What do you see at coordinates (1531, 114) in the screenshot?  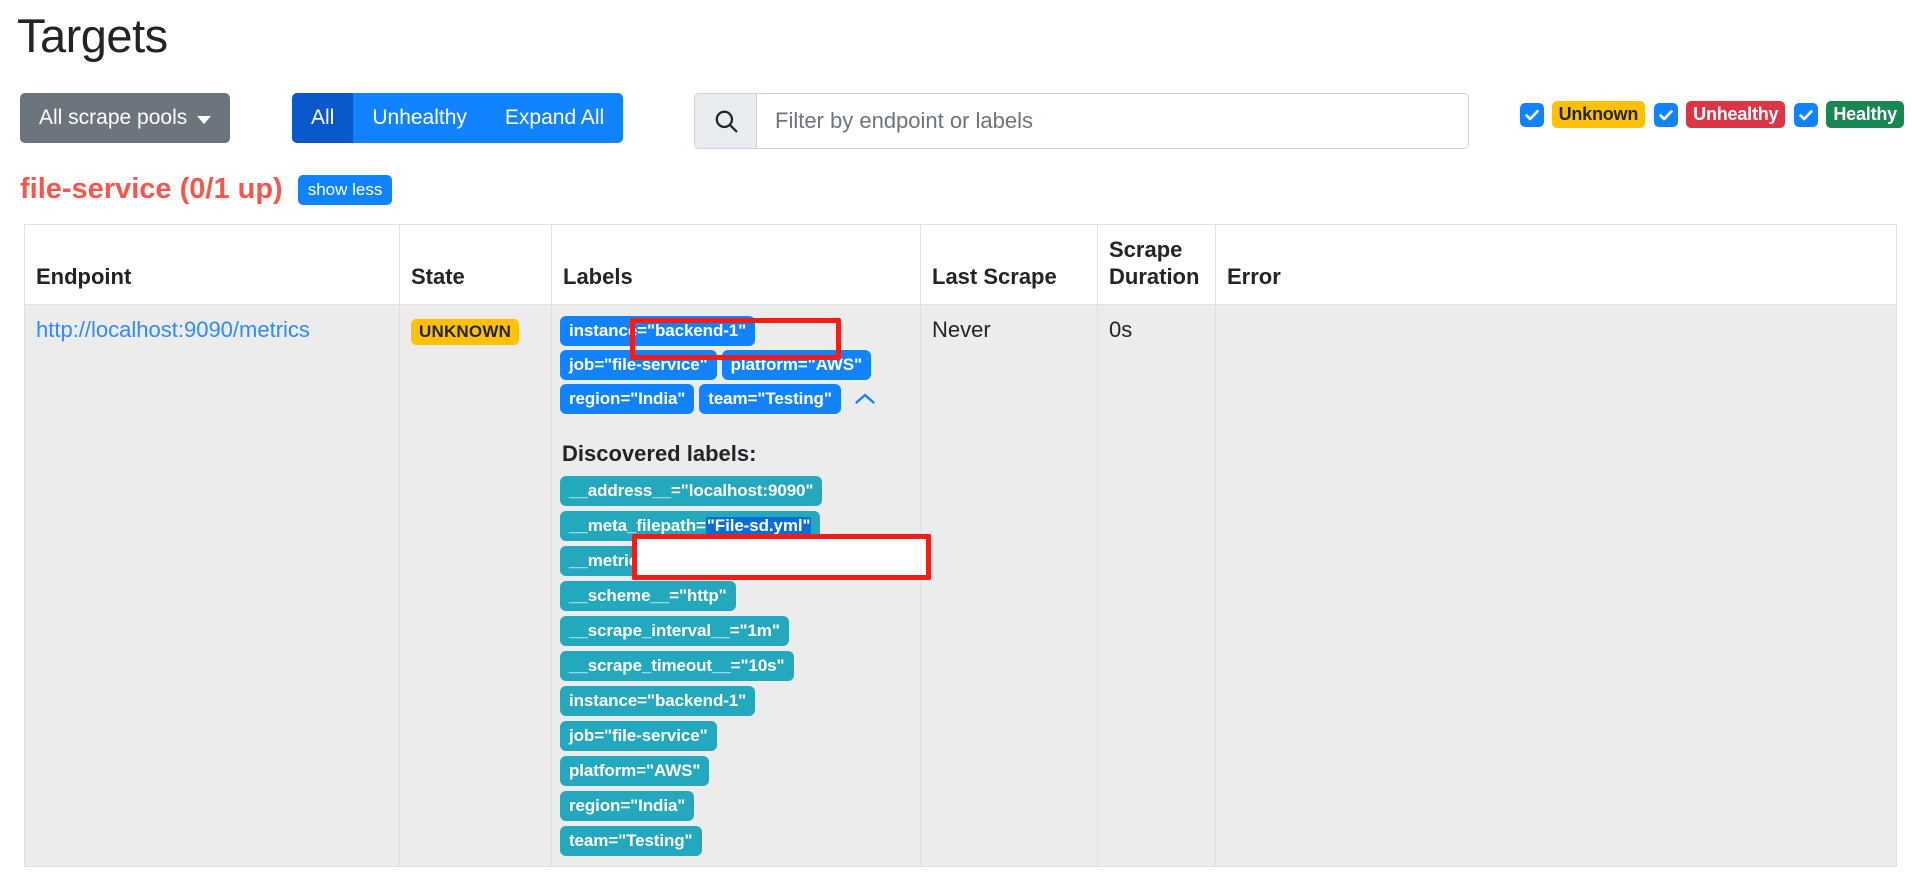 I see `checkbox-unknown` at bounding box center [1531, 114].